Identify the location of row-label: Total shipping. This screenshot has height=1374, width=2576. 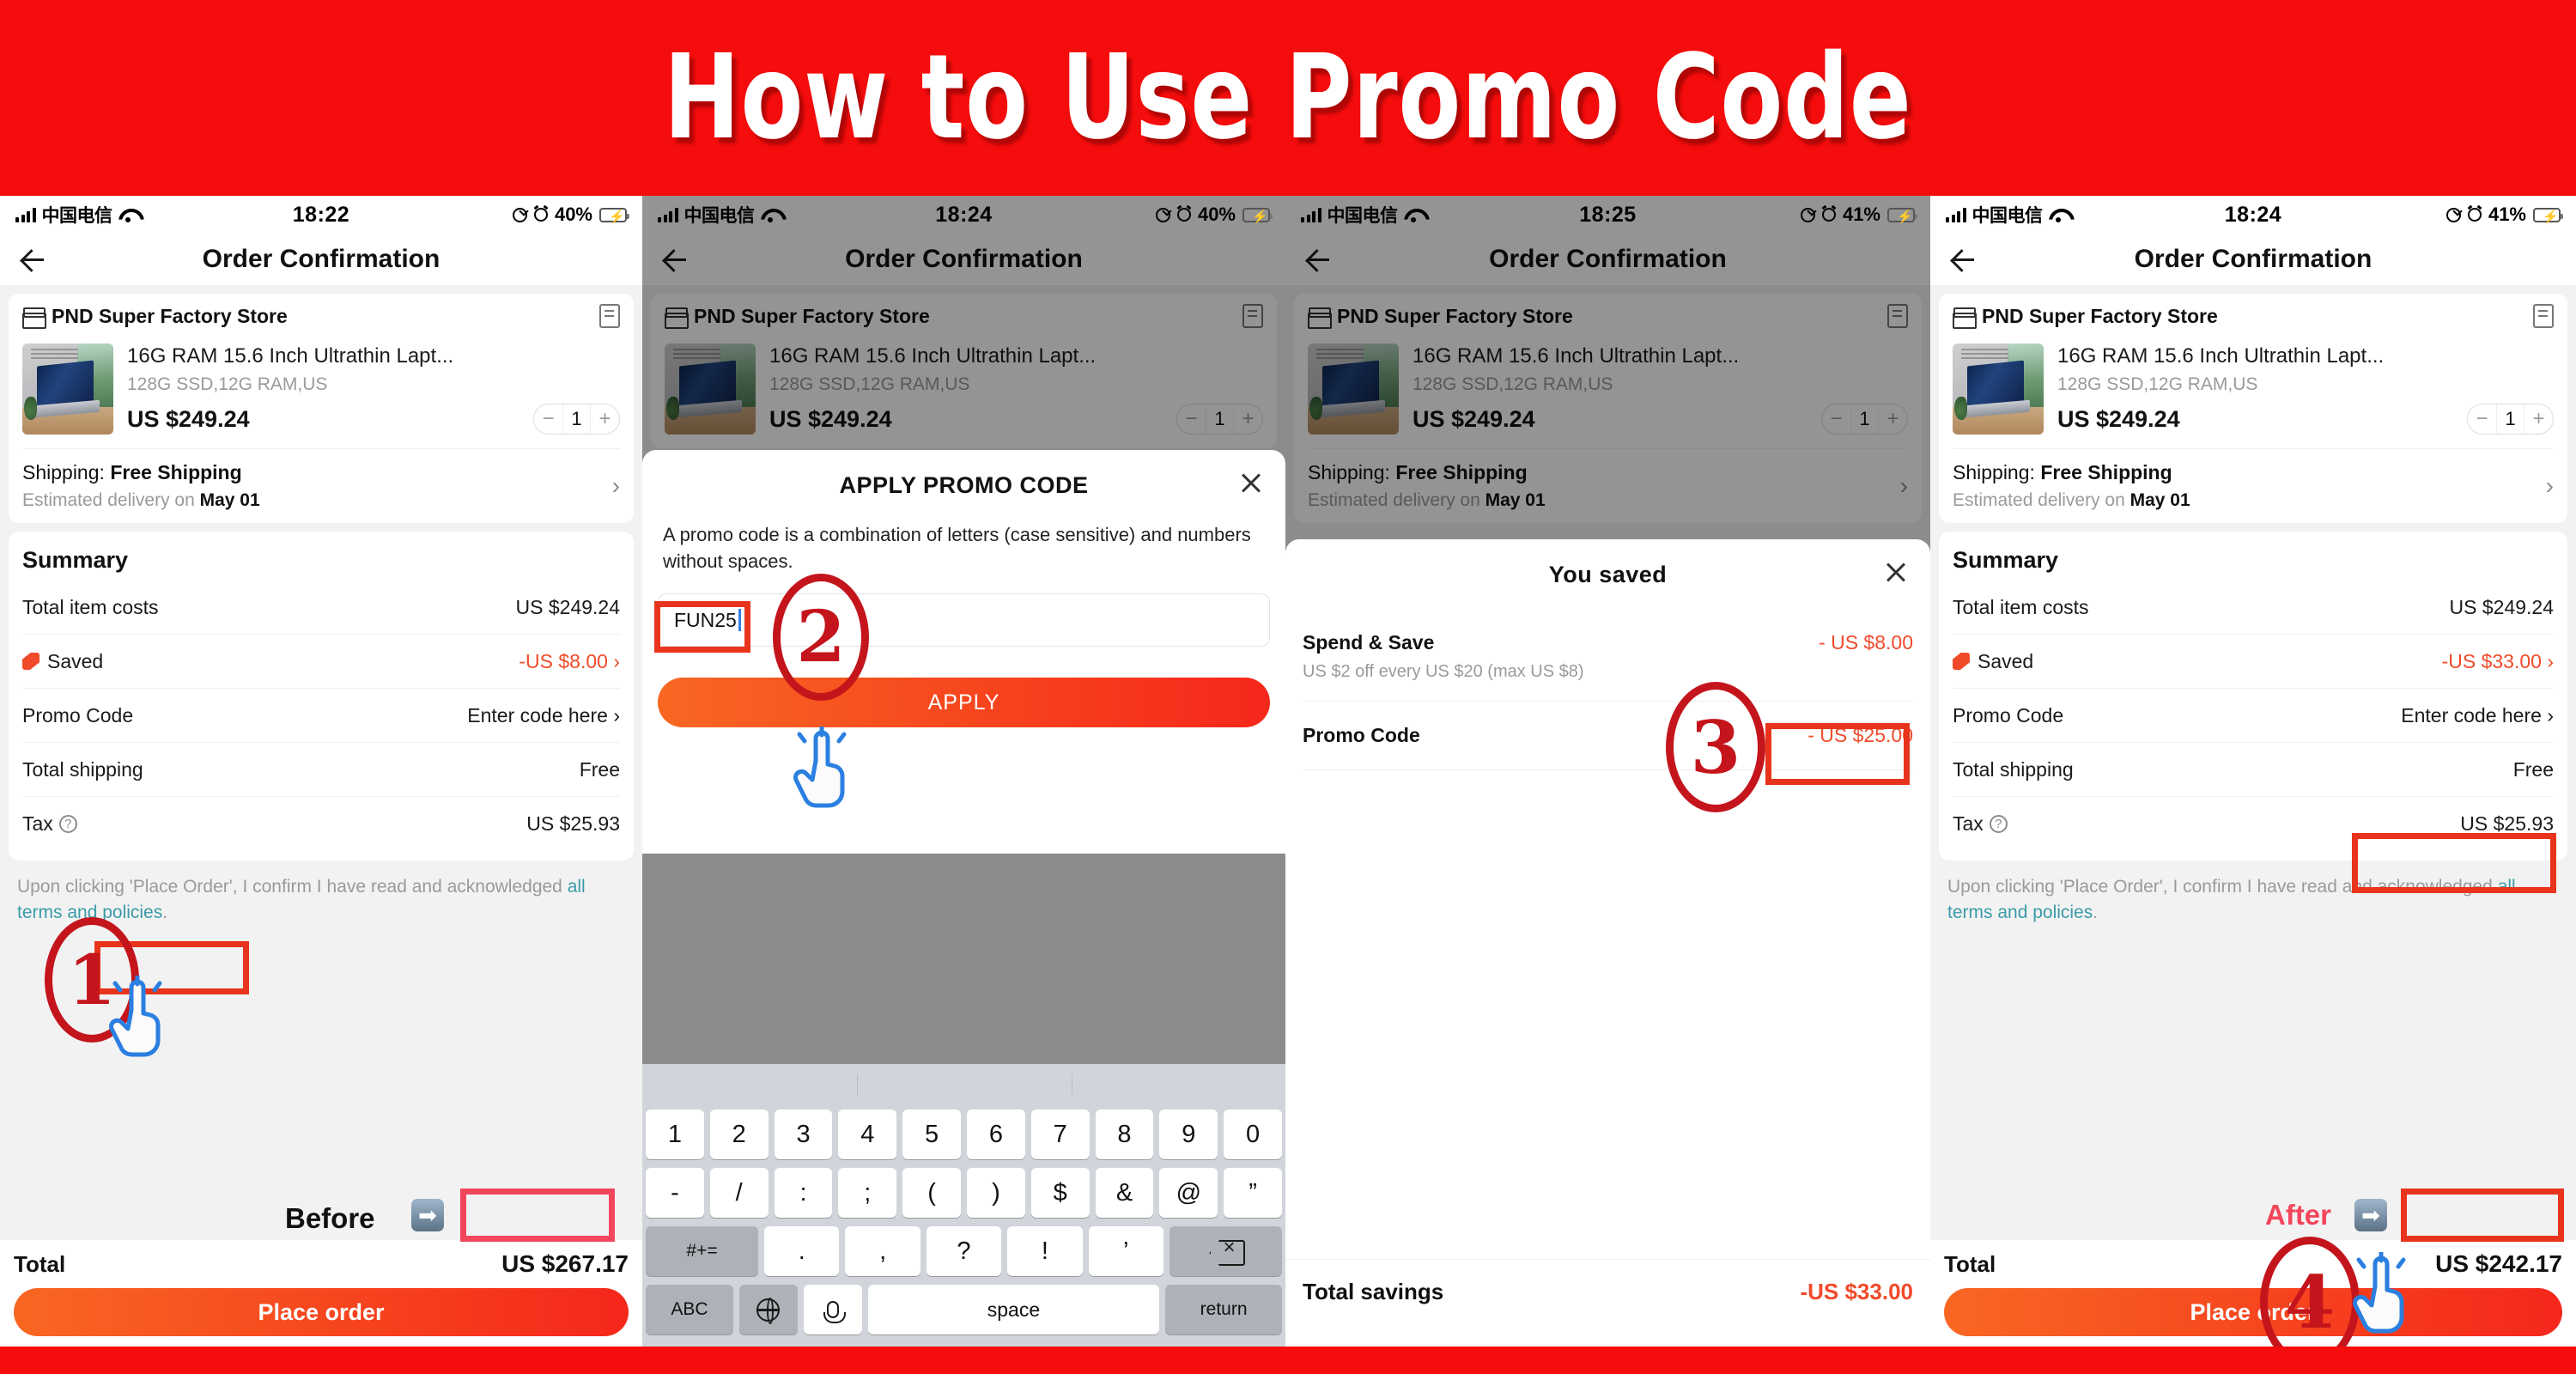
(2013, 769).